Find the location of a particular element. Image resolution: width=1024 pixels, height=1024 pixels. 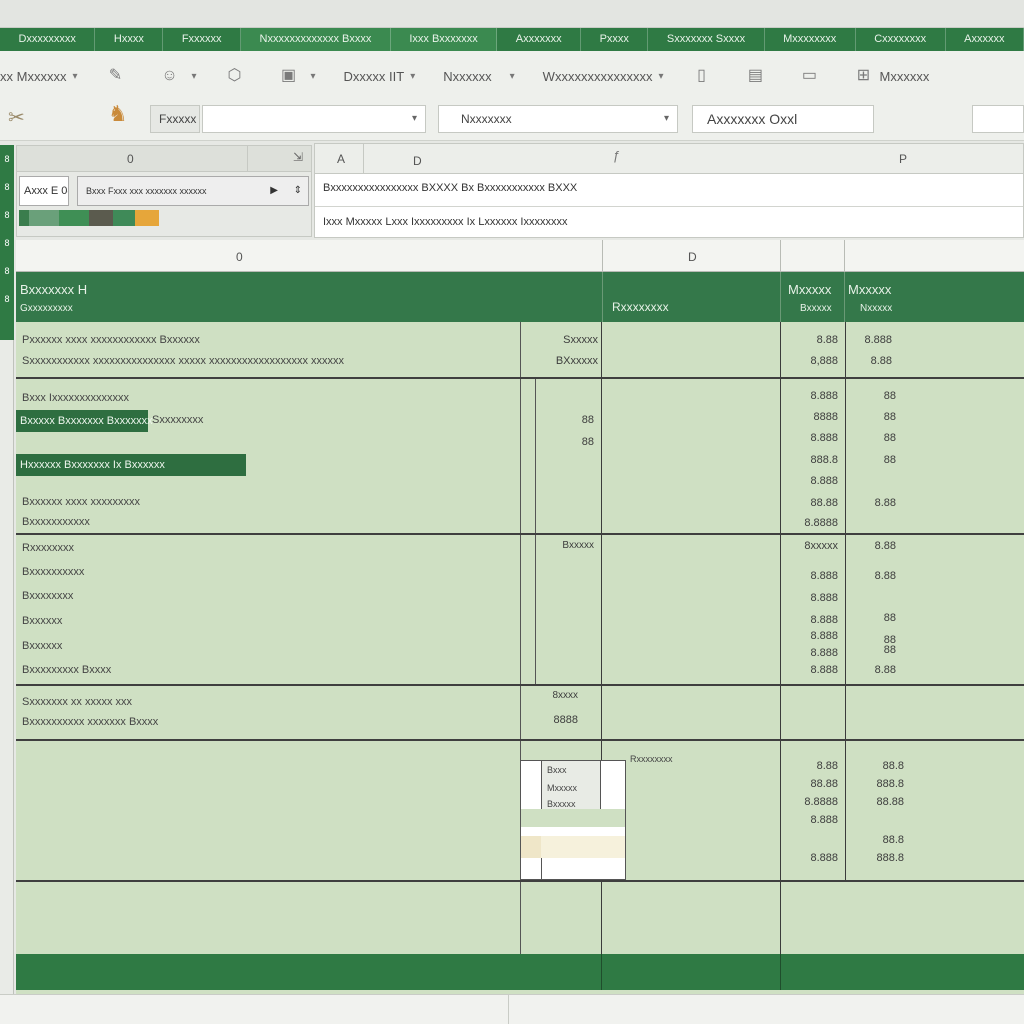

table-row-label: Bxxxxxxxx is located at coordinates (47, 596).